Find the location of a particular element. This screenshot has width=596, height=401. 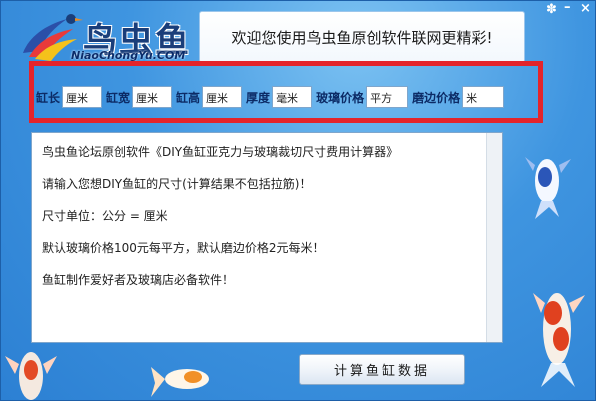

info-line: 尺寸单位：公分 = 厘米 is located at coordinates (105, 216).